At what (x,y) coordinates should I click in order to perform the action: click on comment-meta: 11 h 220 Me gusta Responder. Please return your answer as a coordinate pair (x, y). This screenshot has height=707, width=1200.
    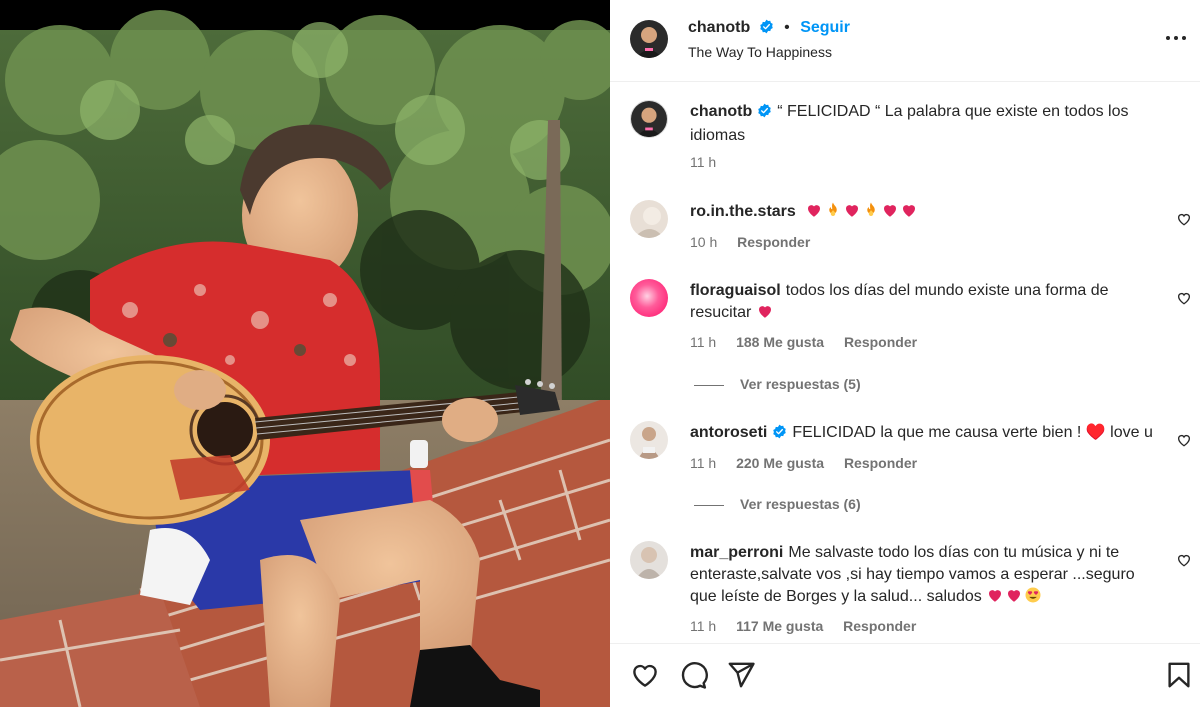
    Looking at the image, I should click on (811, 463).